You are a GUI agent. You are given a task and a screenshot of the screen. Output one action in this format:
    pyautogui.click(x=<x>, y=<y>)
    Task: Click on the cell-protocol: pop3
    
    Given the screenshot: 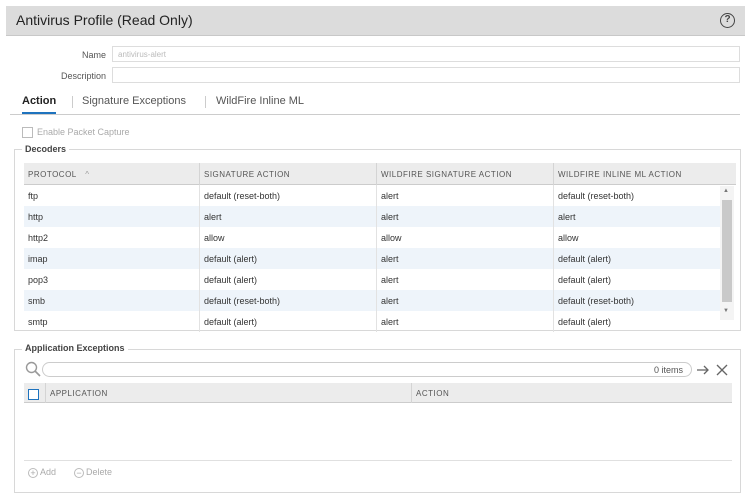 What is the action you would take?
    pyautogui.click(x=112, y=279)
    